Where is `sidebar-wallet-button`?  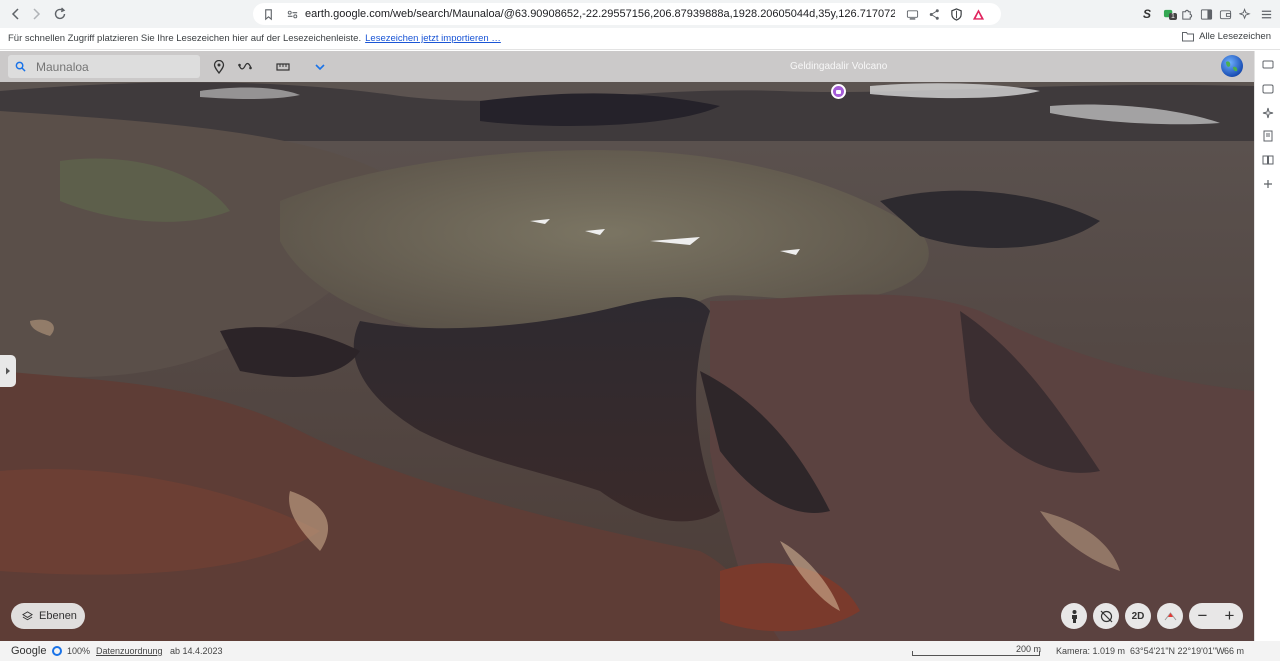
sidebar-wallet-button is located at coordinates (1268, 89).